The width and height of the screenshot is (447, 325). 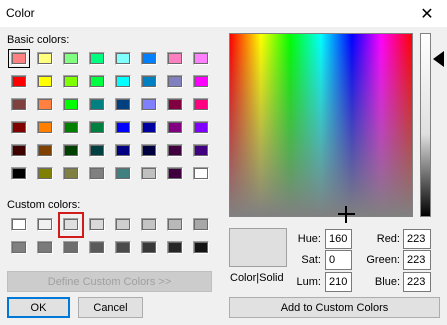 What do you see at coordinates (338, 282) in the screenshot?
I see `lum-input: 210` at bounding box center [338, 282].